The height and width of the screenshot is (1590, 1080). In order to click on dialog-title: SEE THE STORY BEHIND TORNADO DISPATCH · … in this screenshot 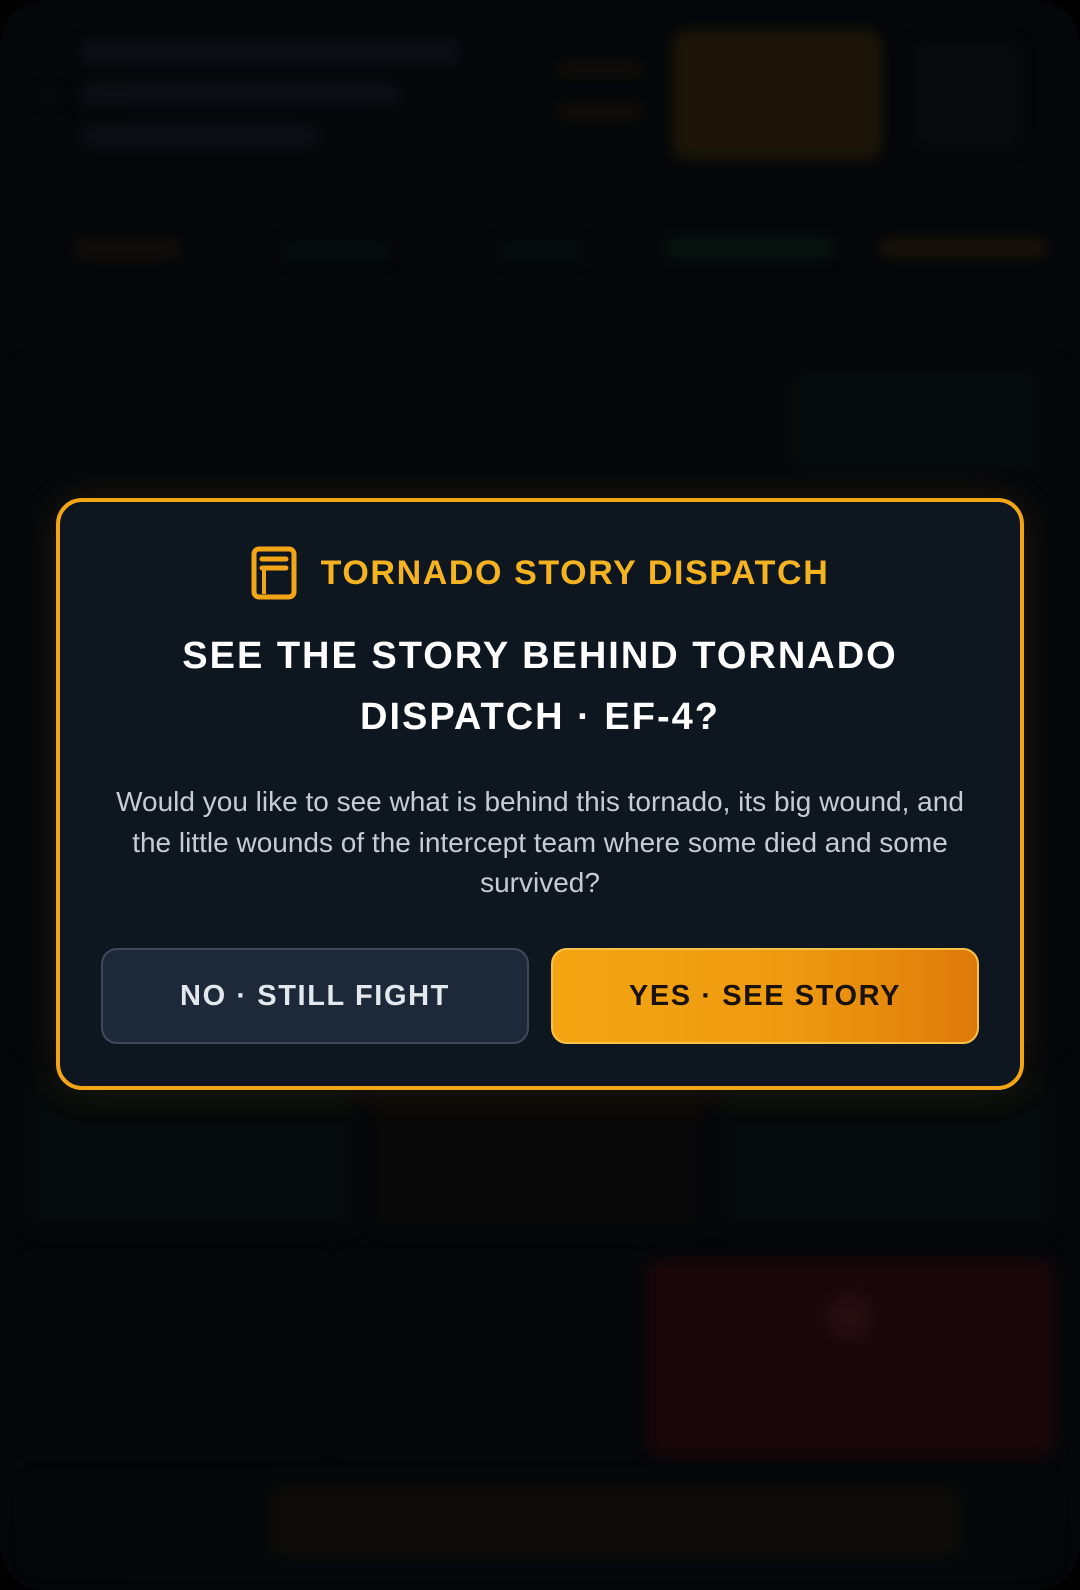, I will do `click(540, 686)`.